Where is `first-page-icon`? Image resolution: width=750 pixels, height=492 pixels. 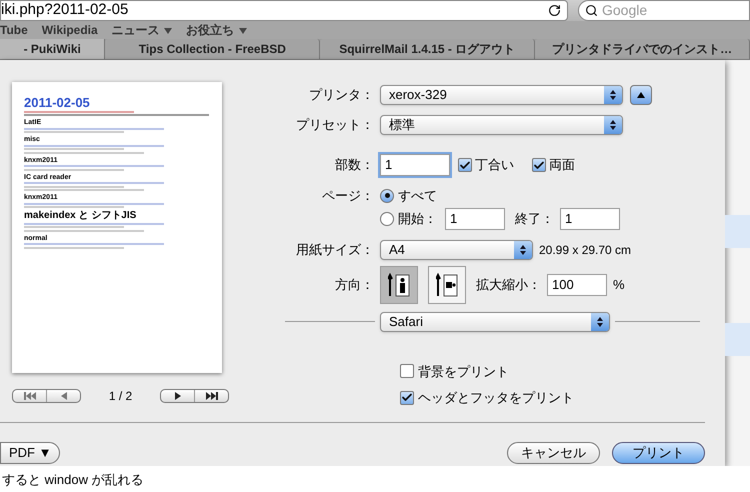
first-page-icon is located at coordinates (30, 396).